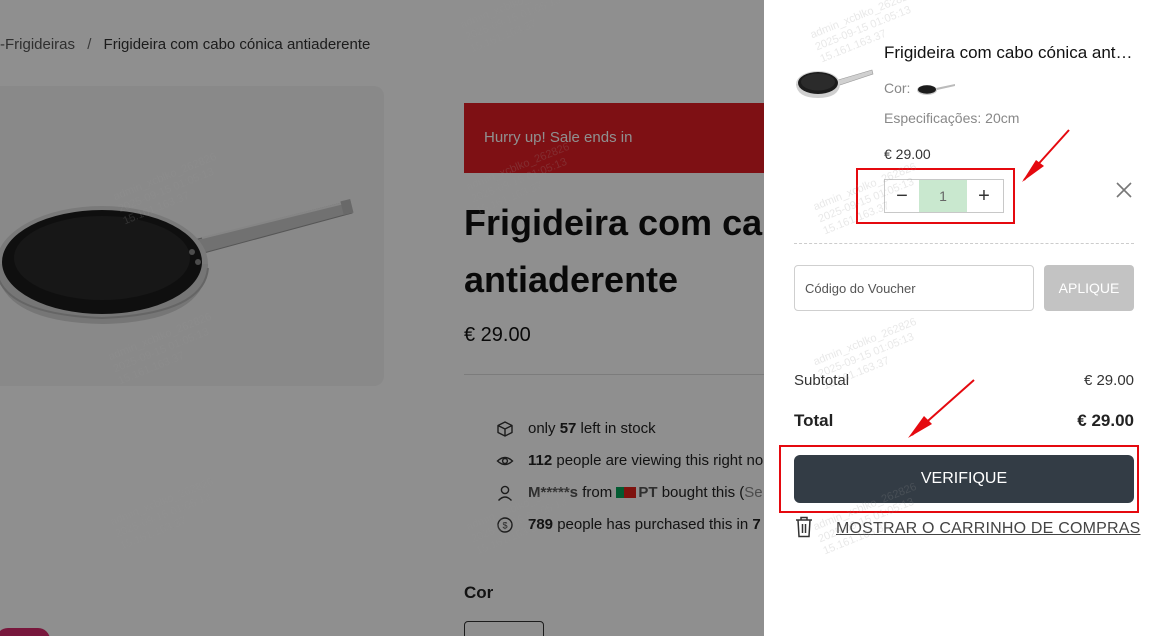 This screenshot has height=636, width=1155. What do you see at coordinates (1010, 53) in the screenshot?
I see `cart-item-name: Frigideira com cabo cónica antiaderente` at bounding box center [1010, 53].